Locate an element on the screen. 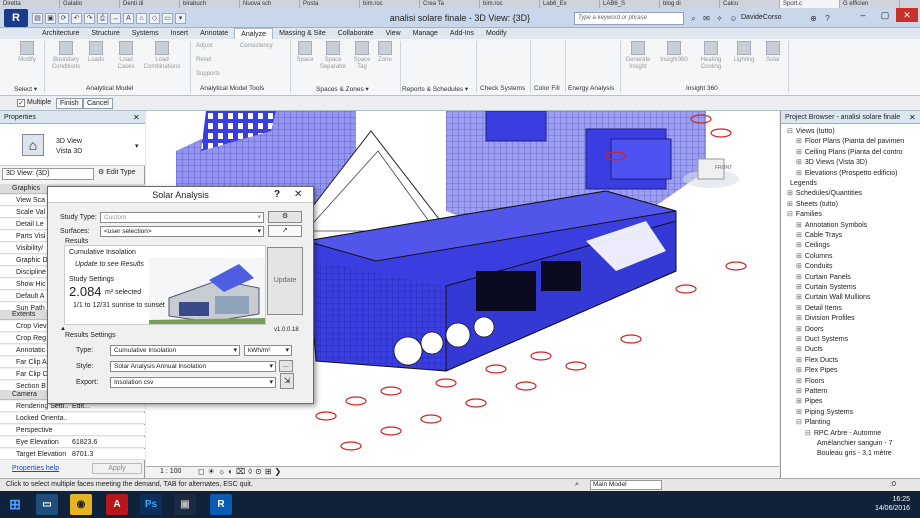 The image size is (920, 518). ribbon-tab-systems: Systems is located at coordinates (145, 33).